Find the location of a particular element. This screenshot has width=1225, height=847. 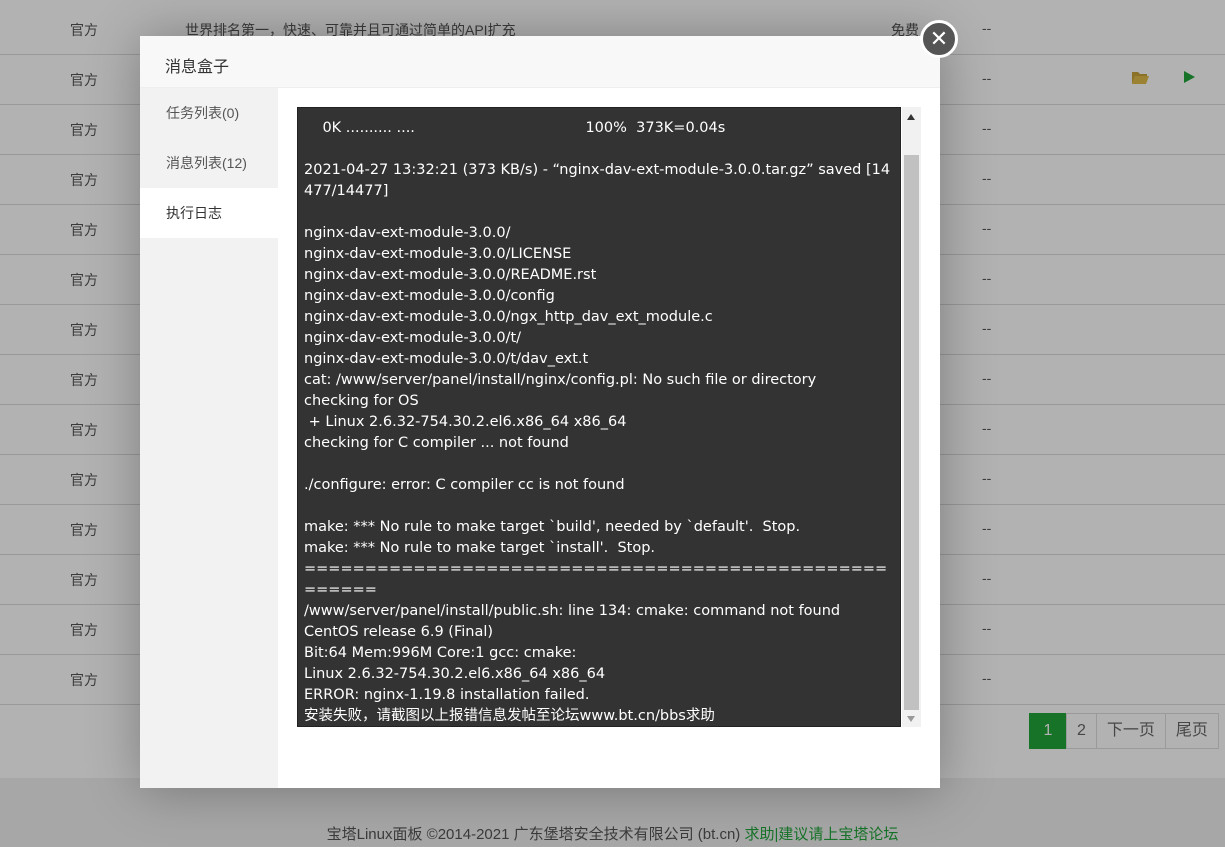

scroll-up-icon is located at coordinates (911, 117).